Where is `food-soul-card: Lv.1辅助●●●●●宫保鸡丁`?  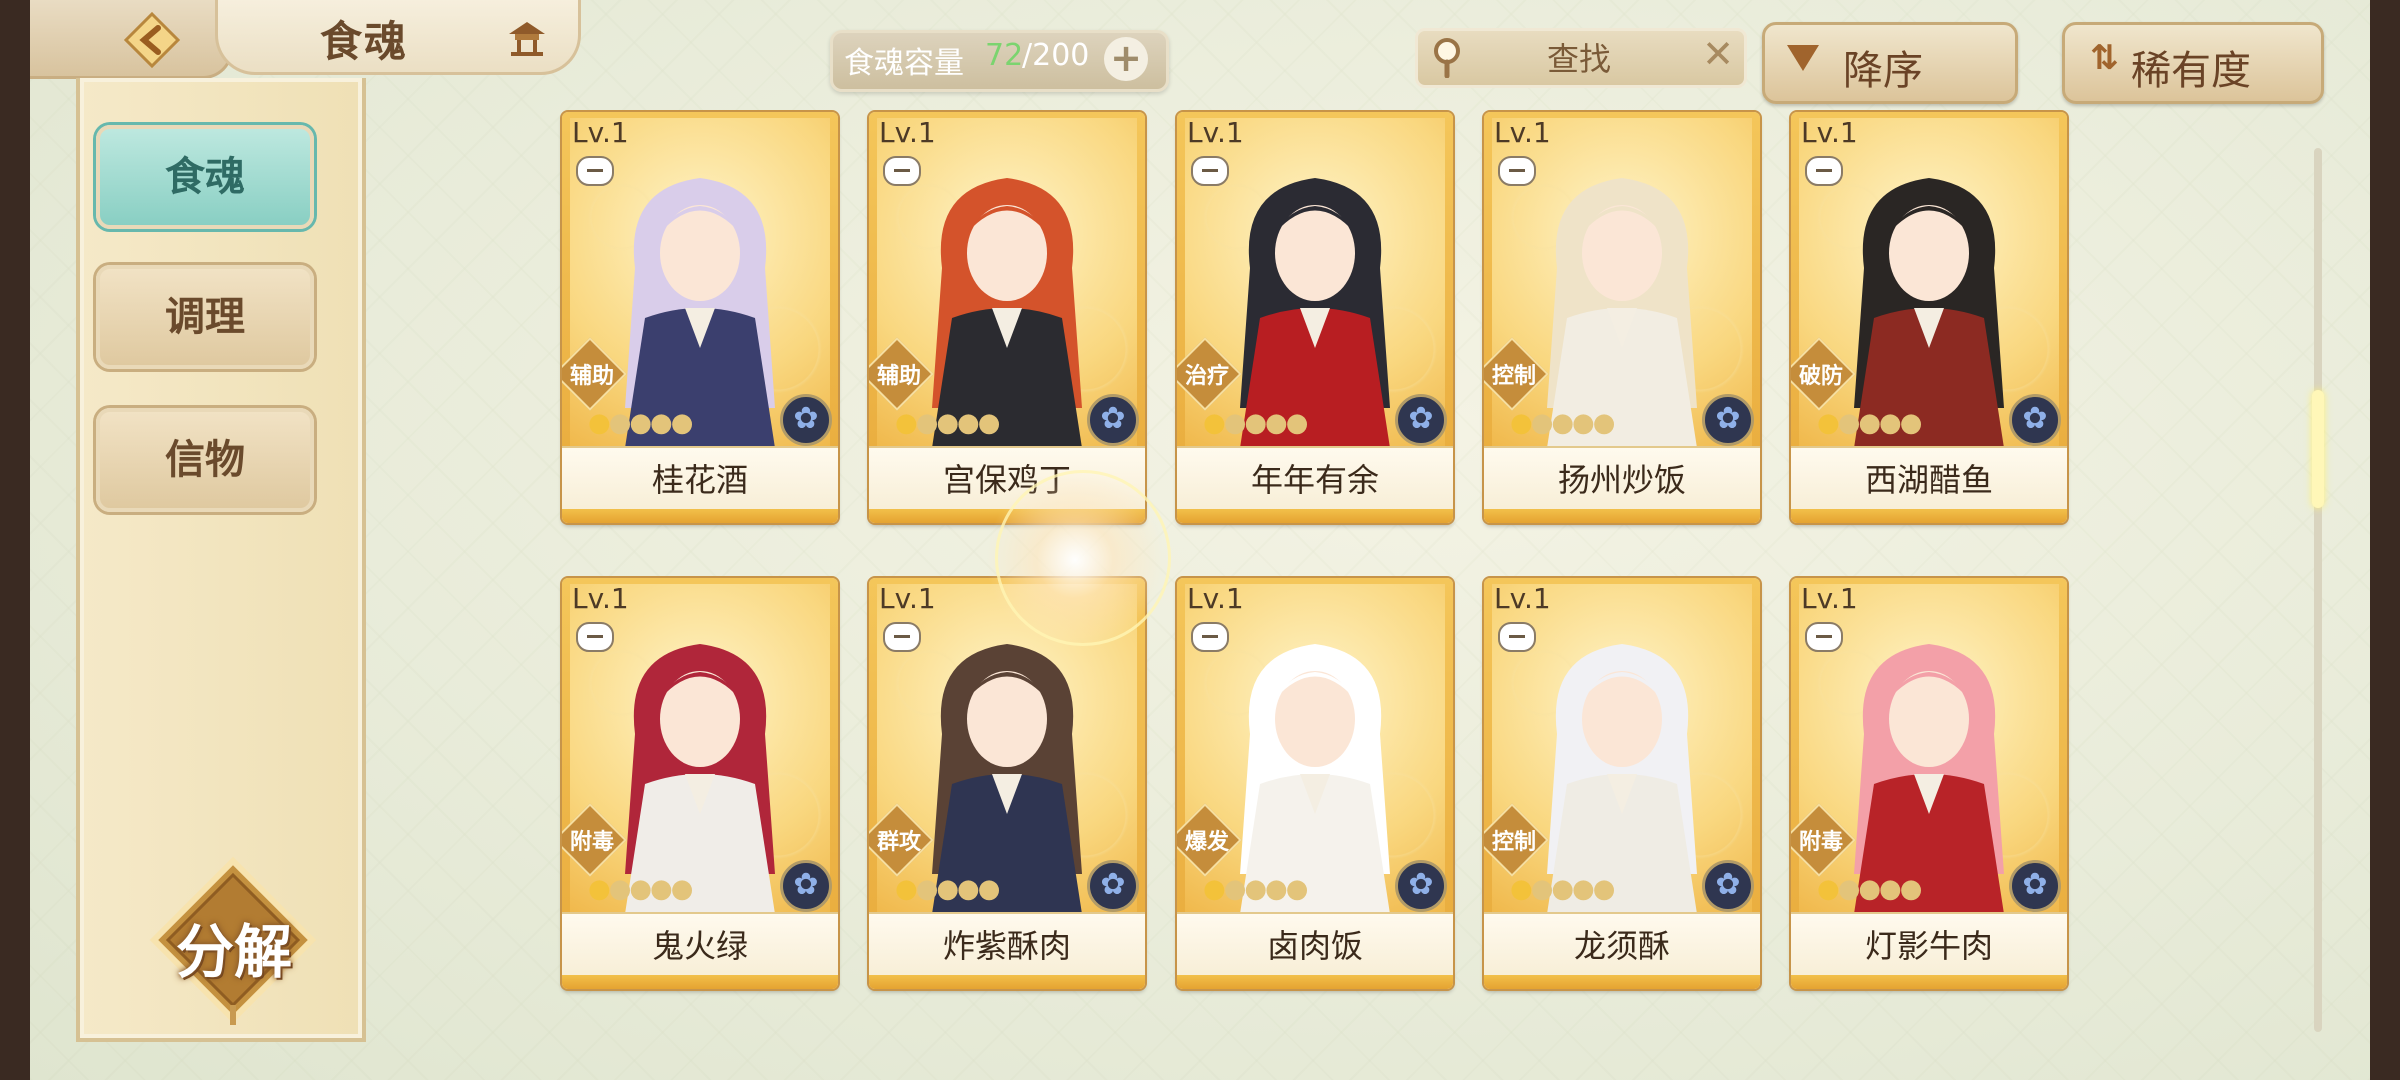 food-soul-card: Lv.1辅助●●●●●宫保鸡丁 is located at coordinates (1007, 317).